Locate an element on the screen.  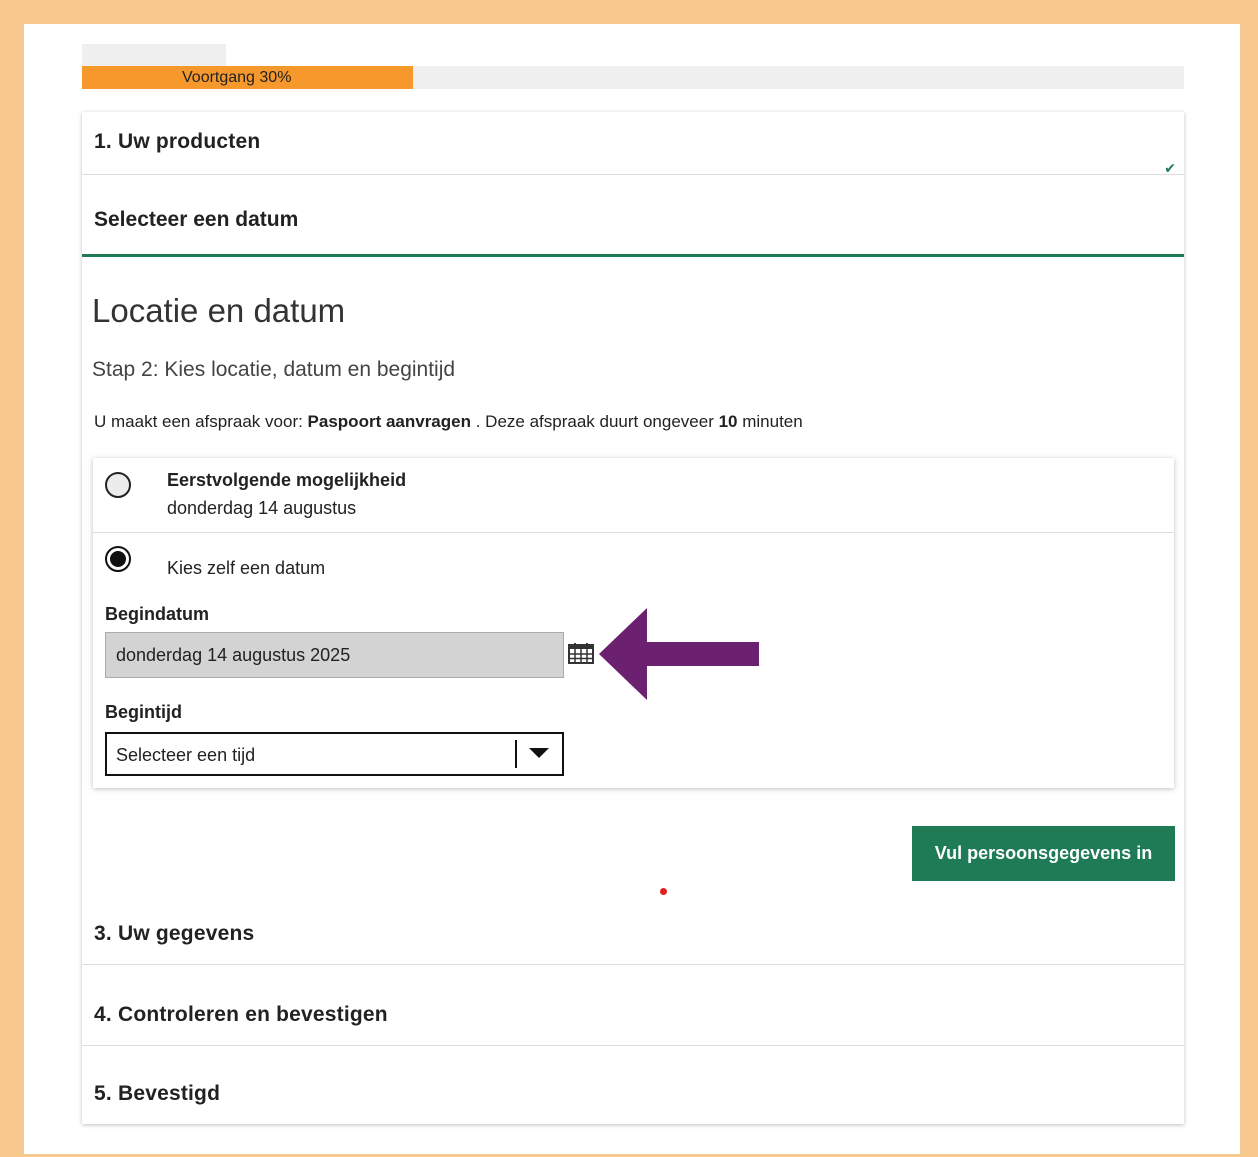
step-5-title: 5. Bevestigd is located at coordinates (157, 1093).